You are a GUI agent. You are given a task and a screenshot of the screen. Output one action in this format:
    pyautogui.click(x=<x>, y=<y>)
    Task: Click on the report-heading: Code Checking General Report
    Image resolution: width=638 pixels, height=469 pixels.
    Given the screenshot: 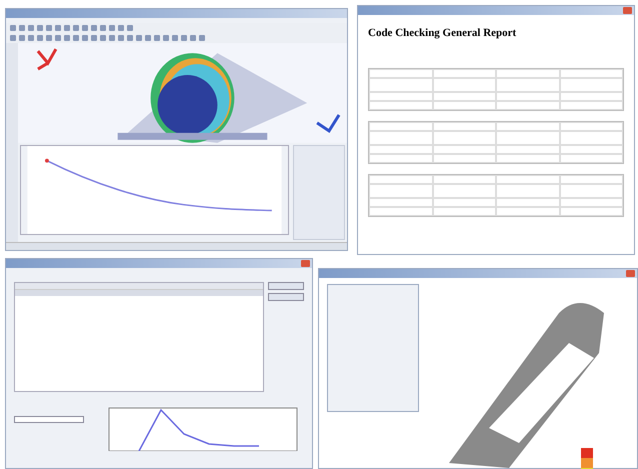 What is the action you would take?
    pyautogui.click(x=443, y=33)
    